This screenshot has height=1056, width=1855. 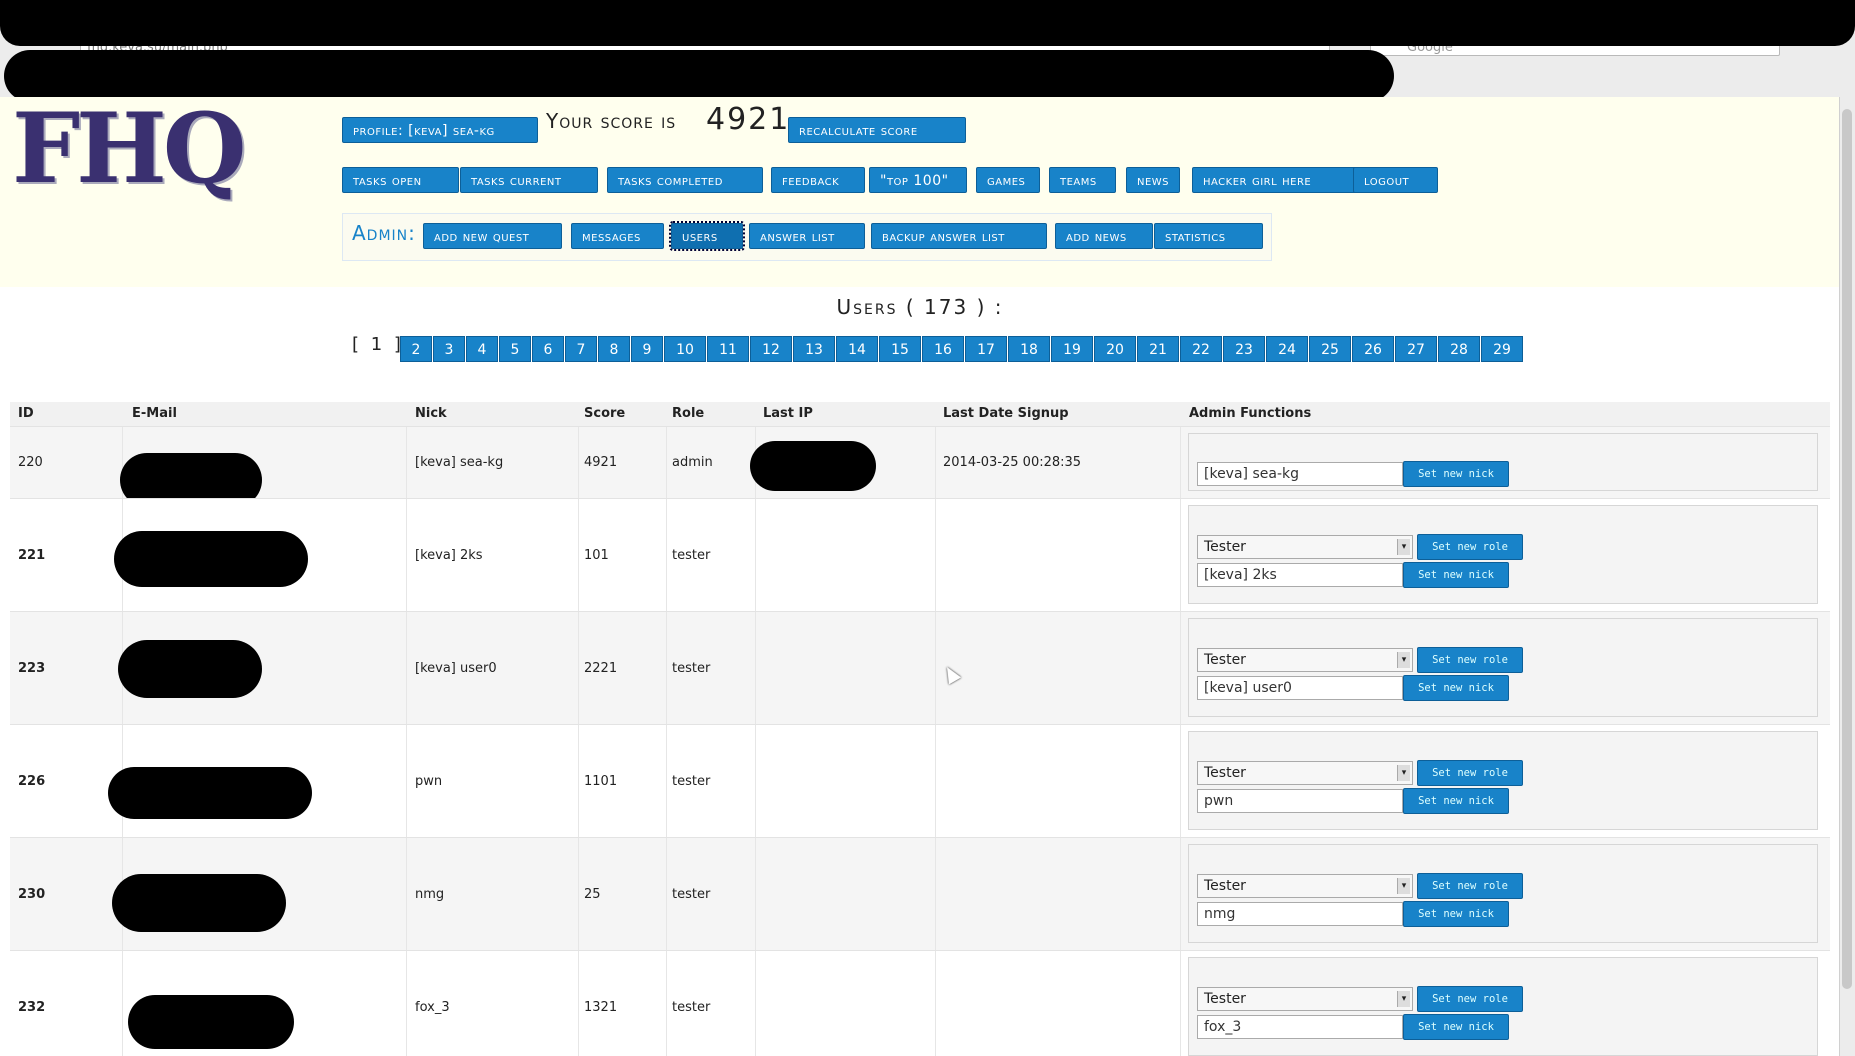 What do you see at coordinates (877, 130) in the screenshot?
I see `recalculate-score-button: Recalculate score` at bounding box center [877, 130].